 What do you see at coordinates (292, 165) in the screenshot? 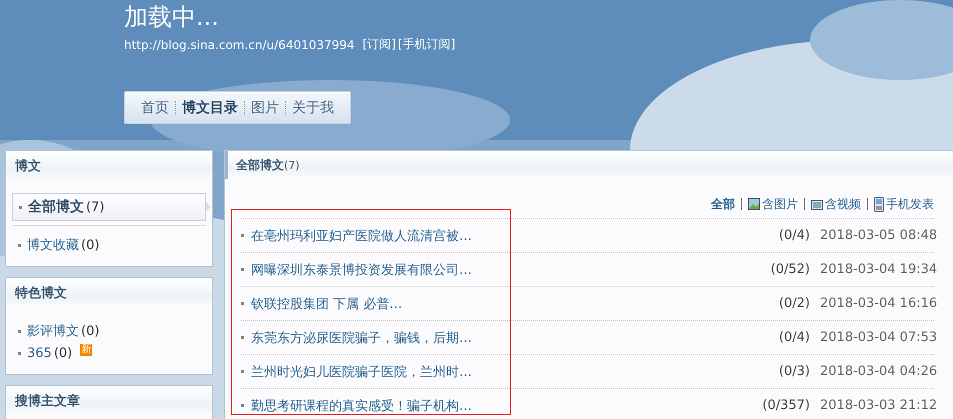
I see `post-count: (7)` at bounding box center [292, 165].